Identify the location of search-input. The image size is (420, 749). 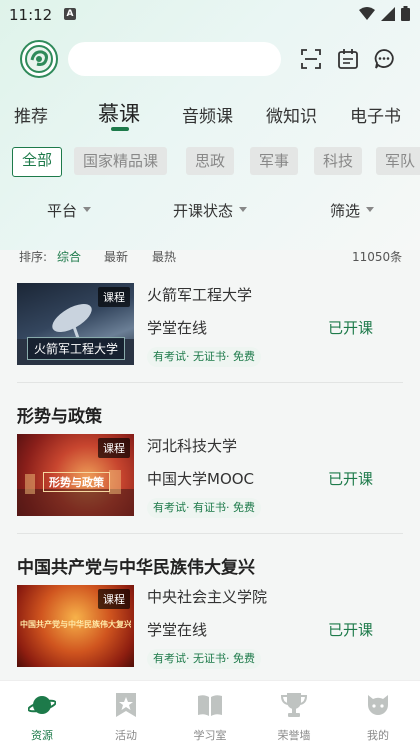
(174, 59).